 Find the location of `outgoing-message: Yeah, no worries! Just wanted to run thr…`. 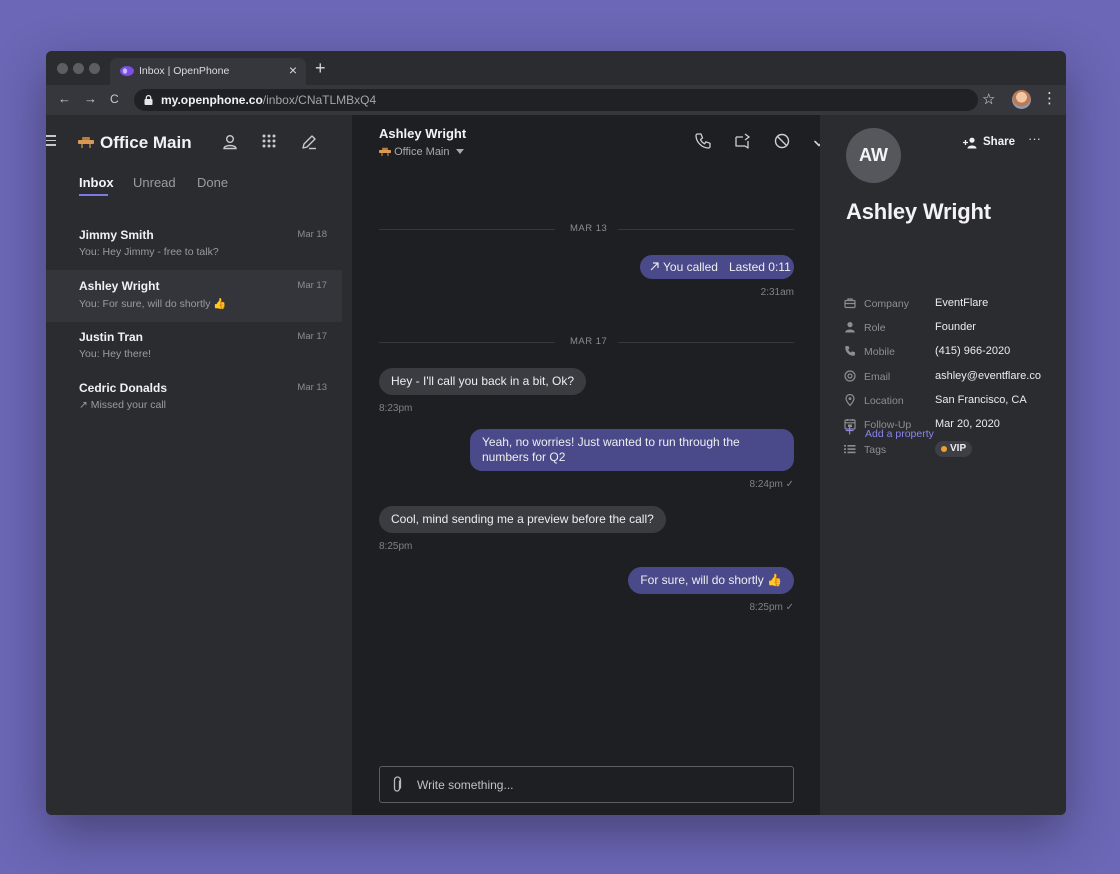

outgoing-message: Yeah, no worries! Just wanted to run thr… is located at coordinates (632, 450).